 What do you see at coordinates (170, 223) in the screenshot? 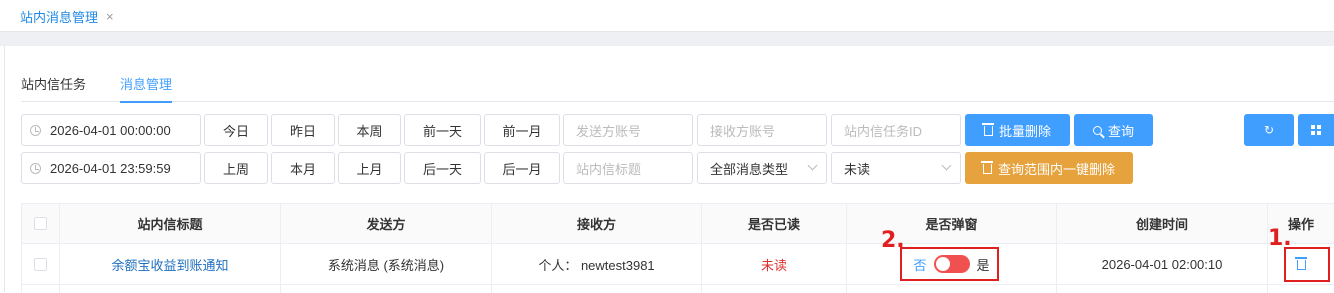
I see `header-title: 站内信标题` at bounding box center [170, 223].